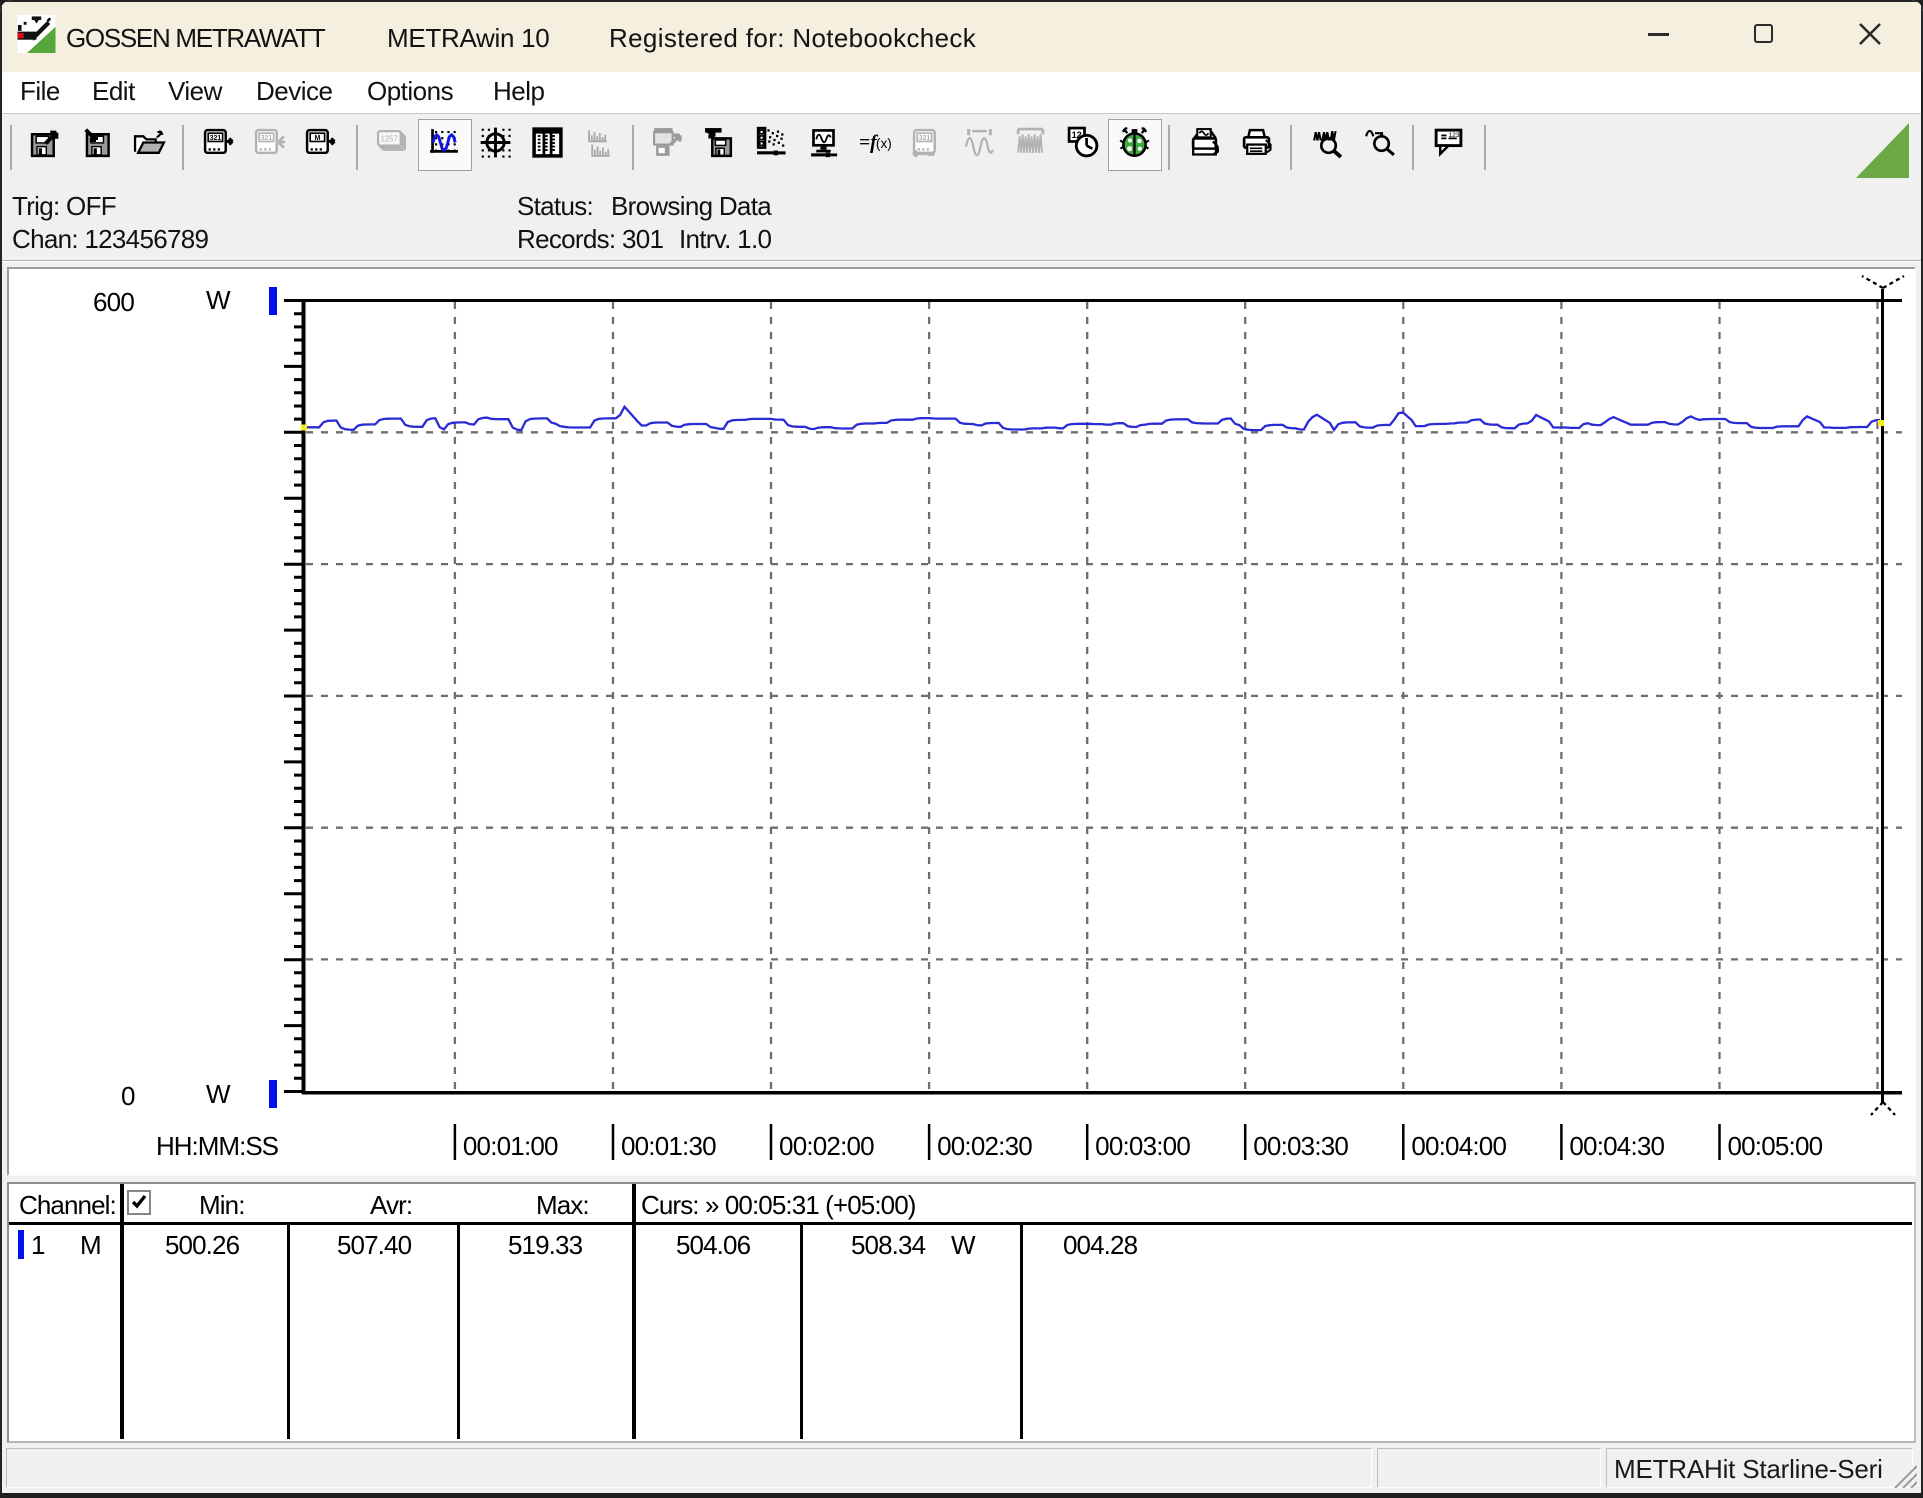 Image resolution: width=1923 pixels, height=1498 pixels. I want to click on svg-text: 1257, so click(388, 138).